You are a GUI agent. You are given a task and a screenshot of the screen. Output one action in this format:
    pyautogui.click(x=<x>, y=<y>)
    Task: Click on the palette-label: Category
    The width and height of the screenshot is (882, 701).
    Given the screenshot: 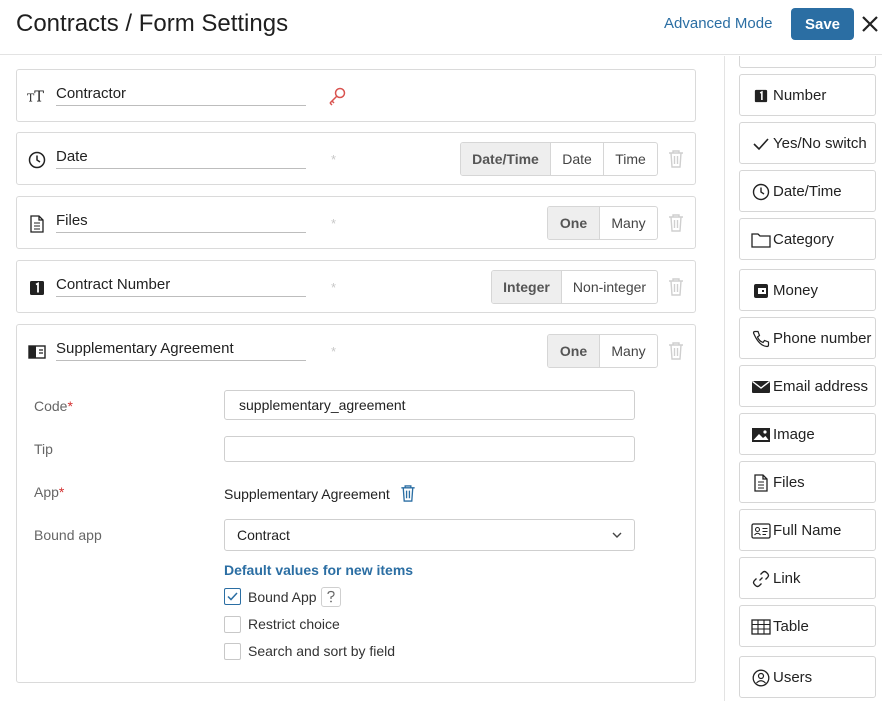 What is the action you would take?
    pyautogui.click(x=803, y=239)
    